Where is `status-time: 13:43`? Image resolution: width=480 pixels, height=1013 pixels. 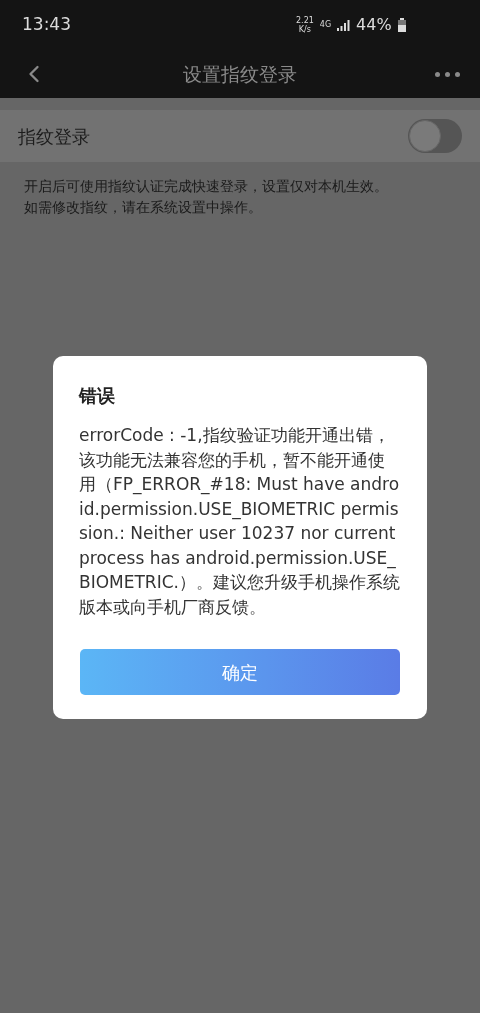 status-time: 13:43 is located at coordinates (46, 25).